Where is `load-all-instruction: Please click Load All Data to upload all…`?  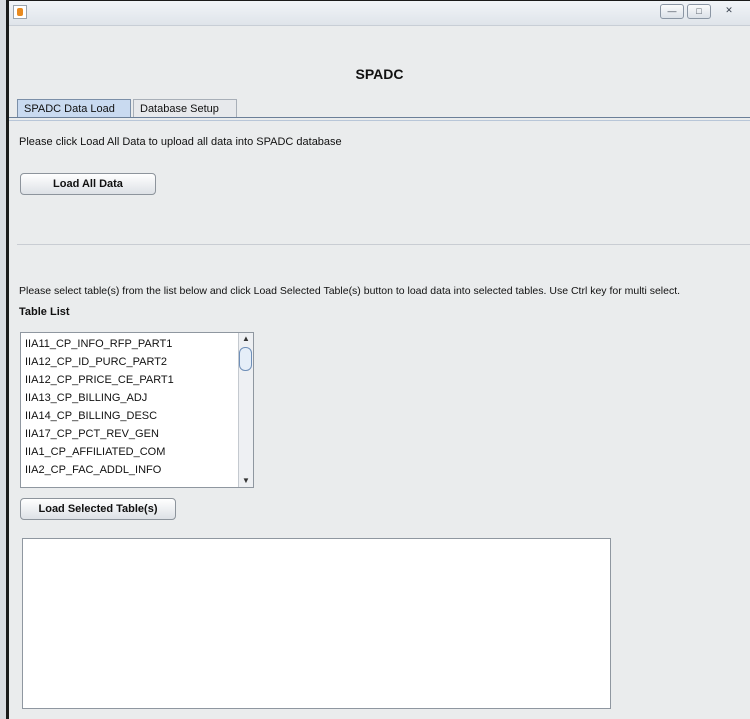
load-all-instruction: Please click Load All Data to upload all… is located at coordinates (180, 142).